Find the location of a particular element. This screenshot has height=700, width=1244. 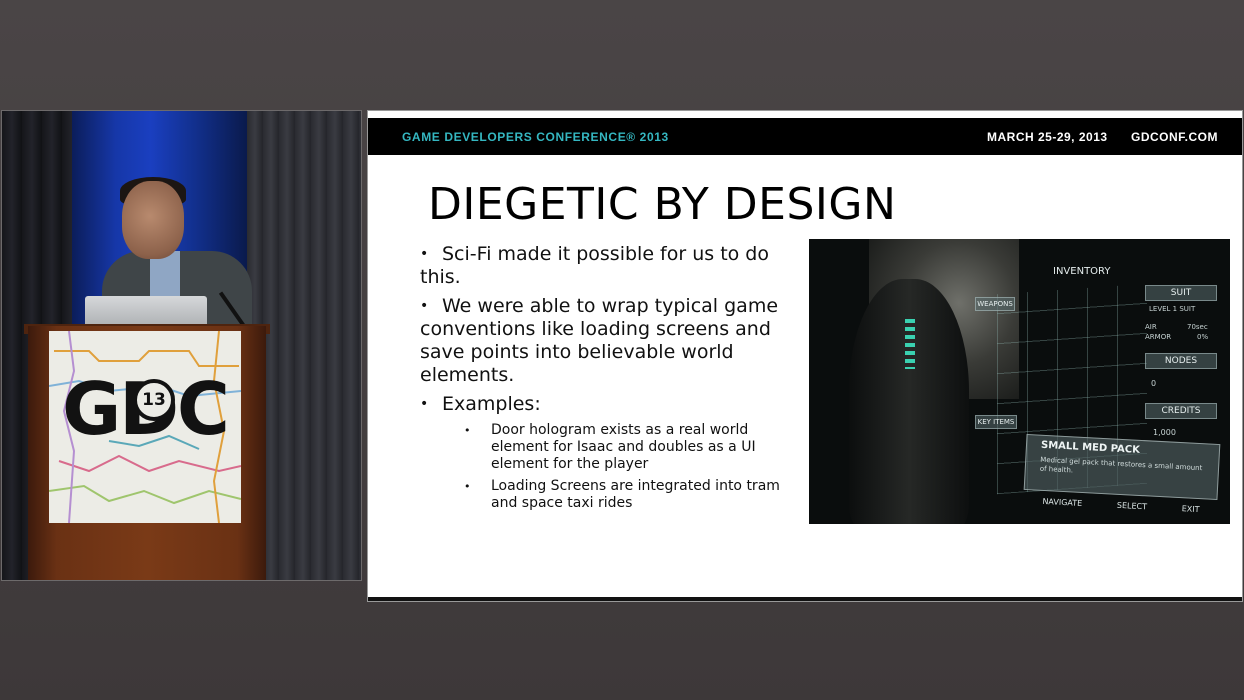

armor-value: 0% is located at coordinates (1203, 337).